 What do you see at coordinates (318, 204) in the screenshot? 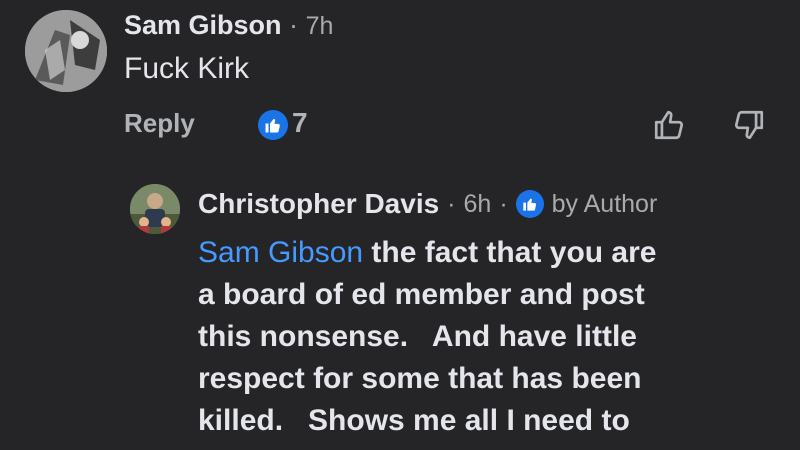
I see `reply-author-name: Christopher Davis` at bounding box center [318, 204].